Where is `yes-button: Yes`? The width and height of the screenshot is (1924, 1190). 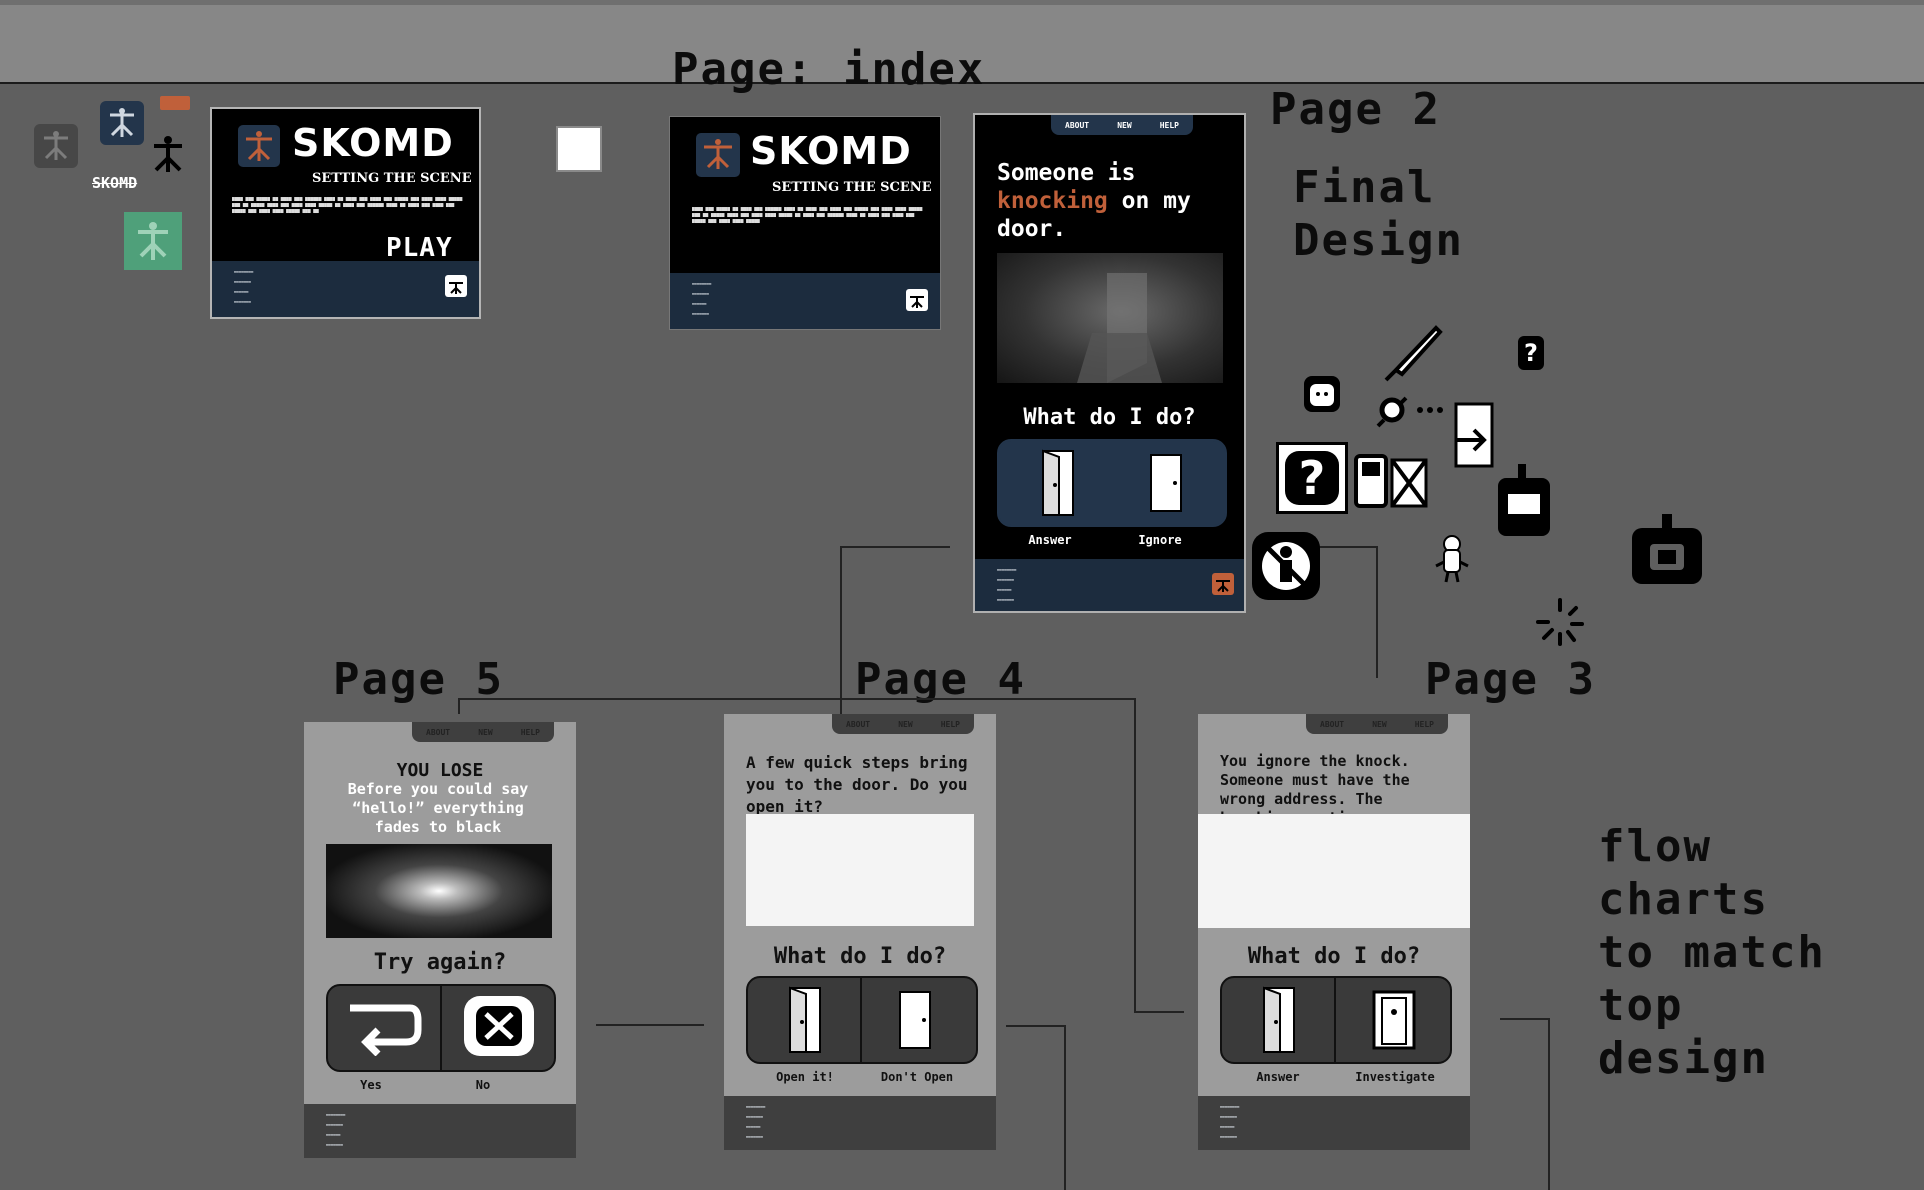 yes-button: Yes is located at coordinates (371, 1085).